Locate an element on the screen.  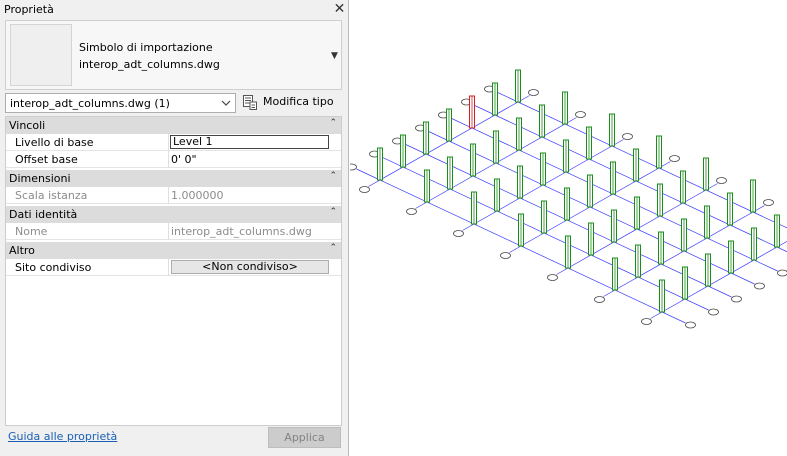
property-name: Nome is located at coordinates (31, 231).